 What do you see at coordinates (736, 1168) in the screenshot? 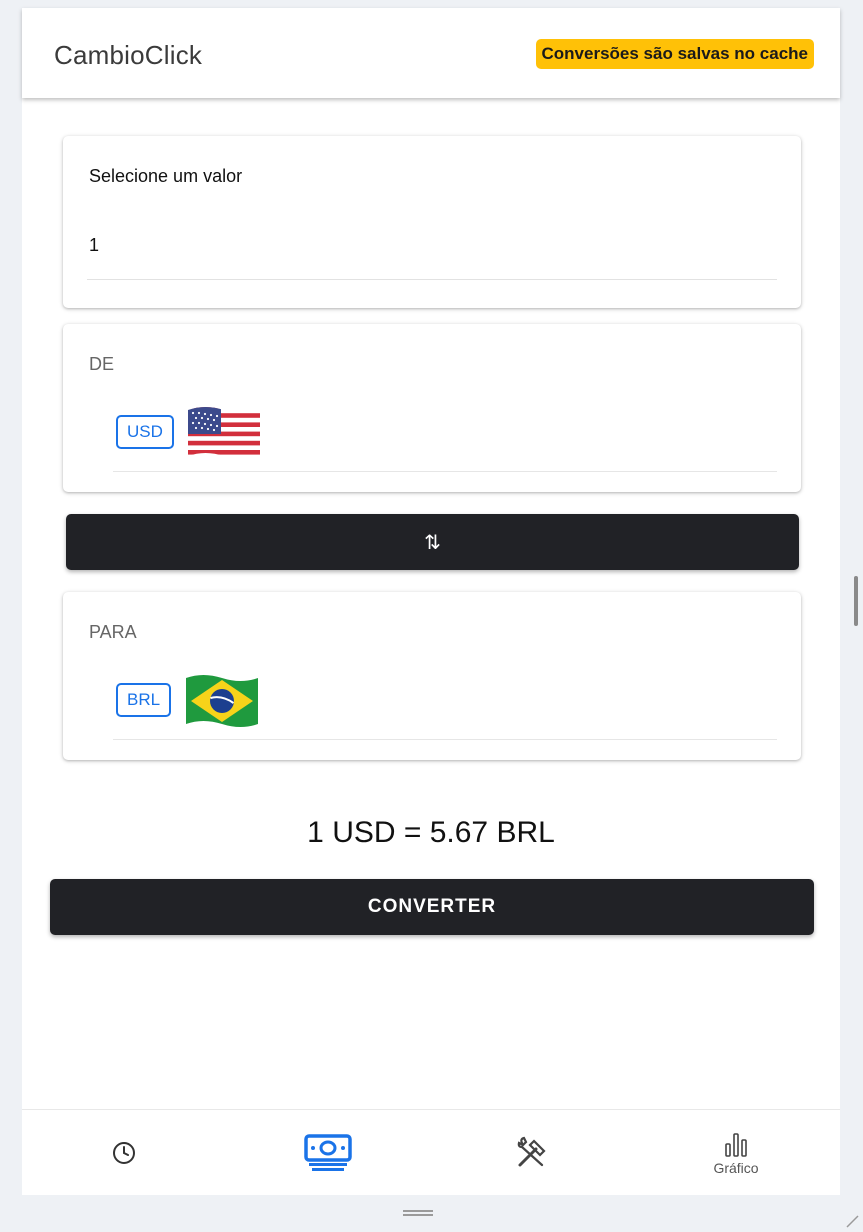
I see `nav-label-chart: Gráfico` at bounding box center [736, 1168].